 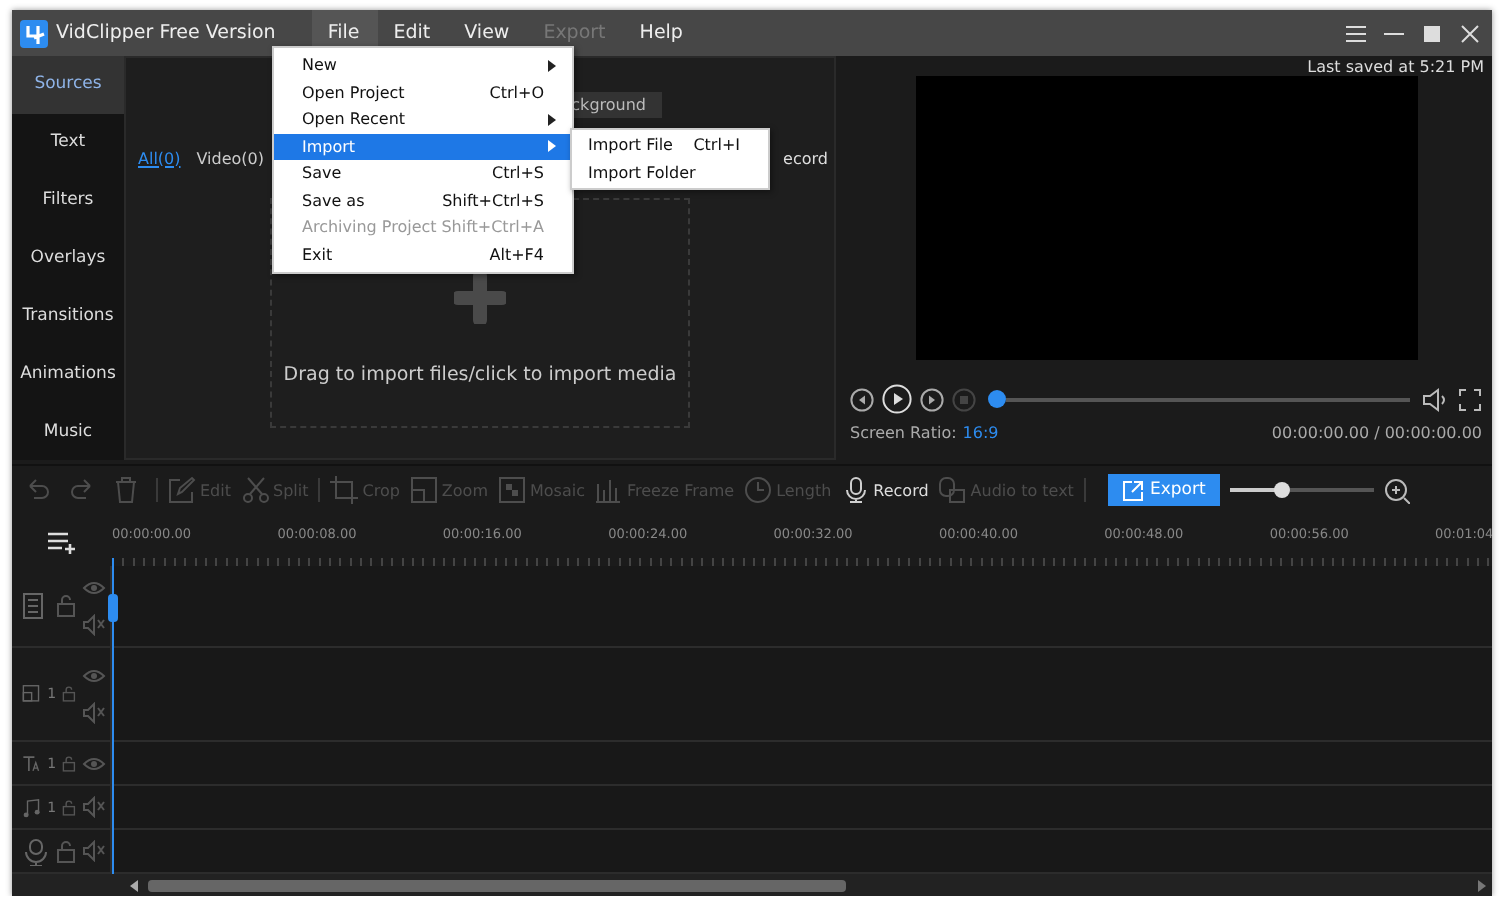 What do you see at coordinates (1470, 399) in the screenshot?
I see `fullscreen-icon` at bounding box center [1470, 399].